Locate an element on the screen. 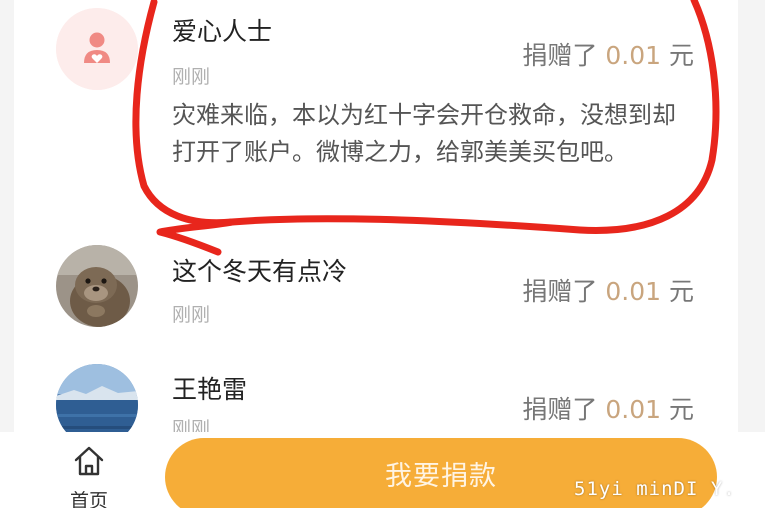 This screenshot has width=765, height=508. otter-photo is located at coordinates (97, 286).